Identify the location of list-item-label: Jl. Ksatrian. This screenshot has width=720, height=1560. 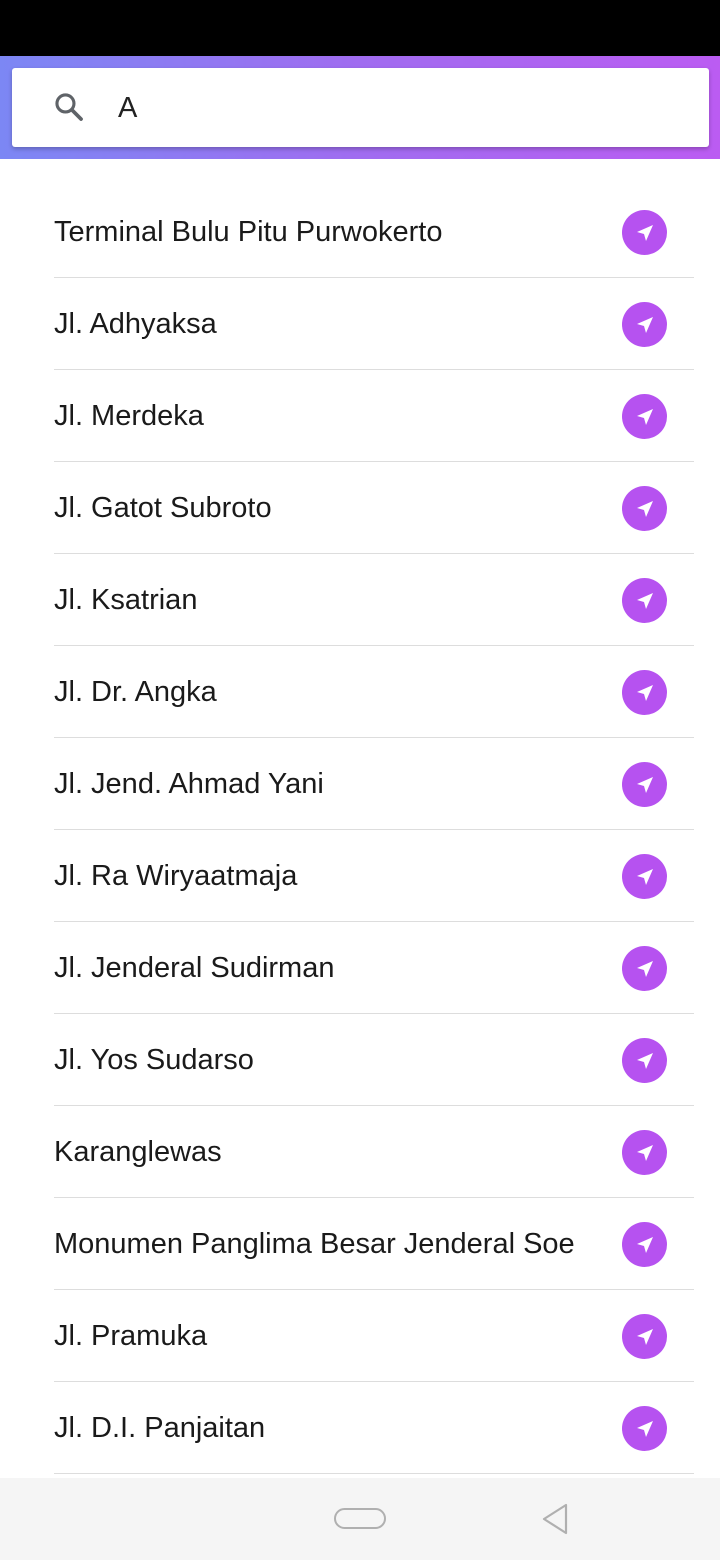
(126, 600).